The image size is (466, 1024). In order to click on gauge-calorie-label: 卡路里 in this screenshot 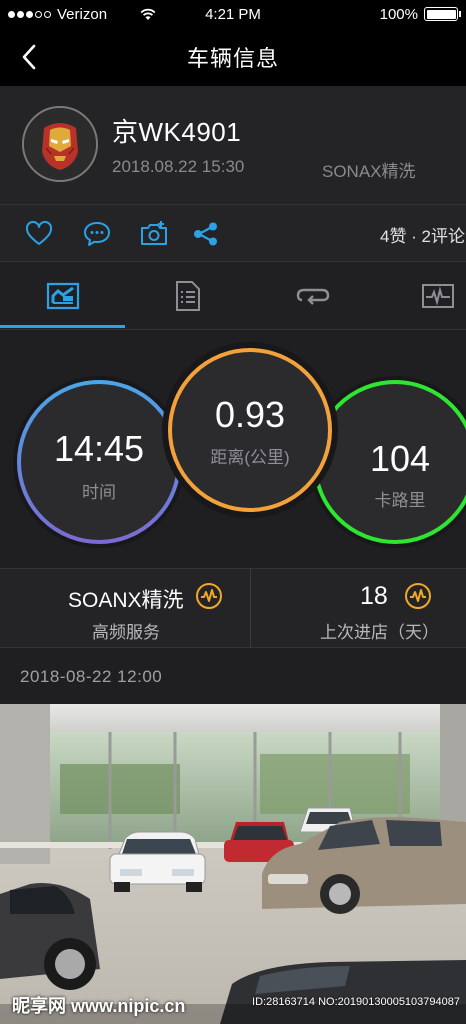, I will do `click(400, 500)`.